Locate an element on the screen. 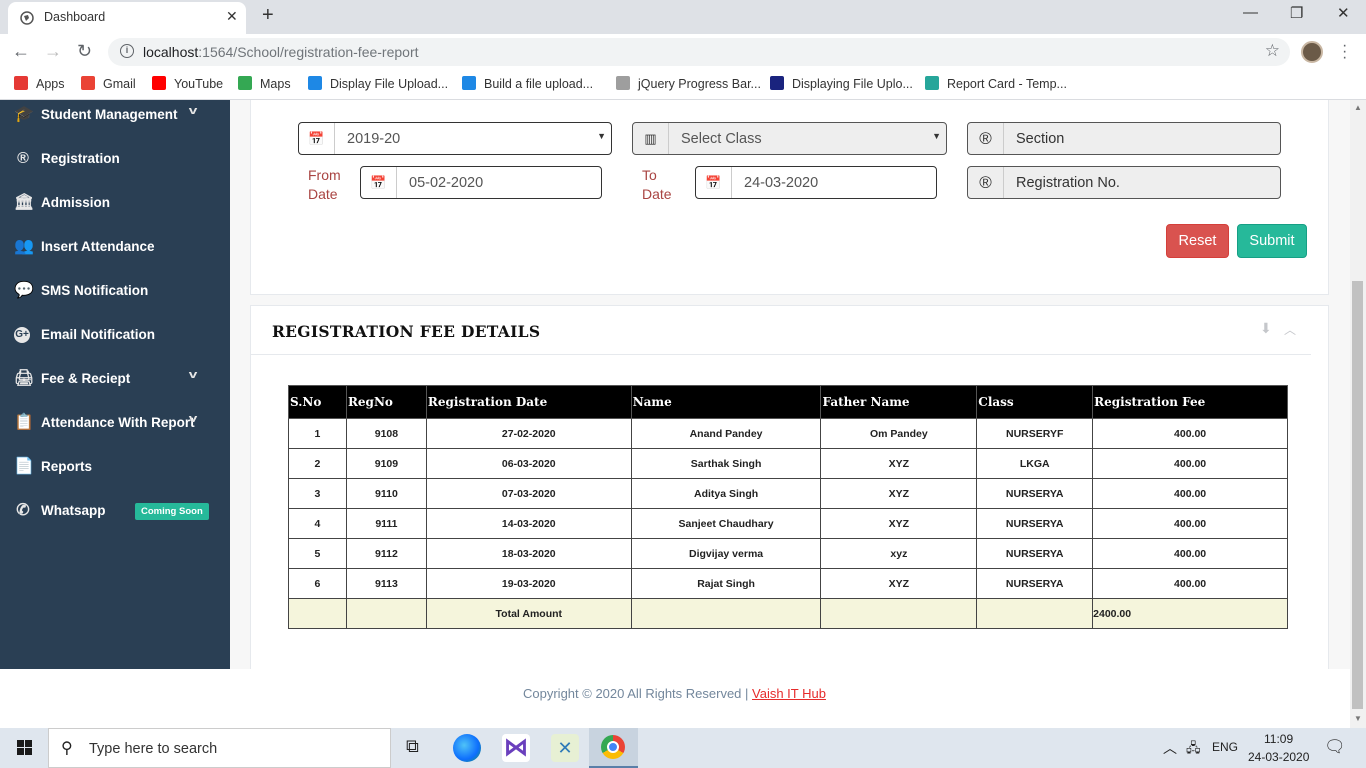 The width and height of the screenshot is (1366, 768). taskbar-search: ⚲ Type here to search is located at coordinates (219, 748).